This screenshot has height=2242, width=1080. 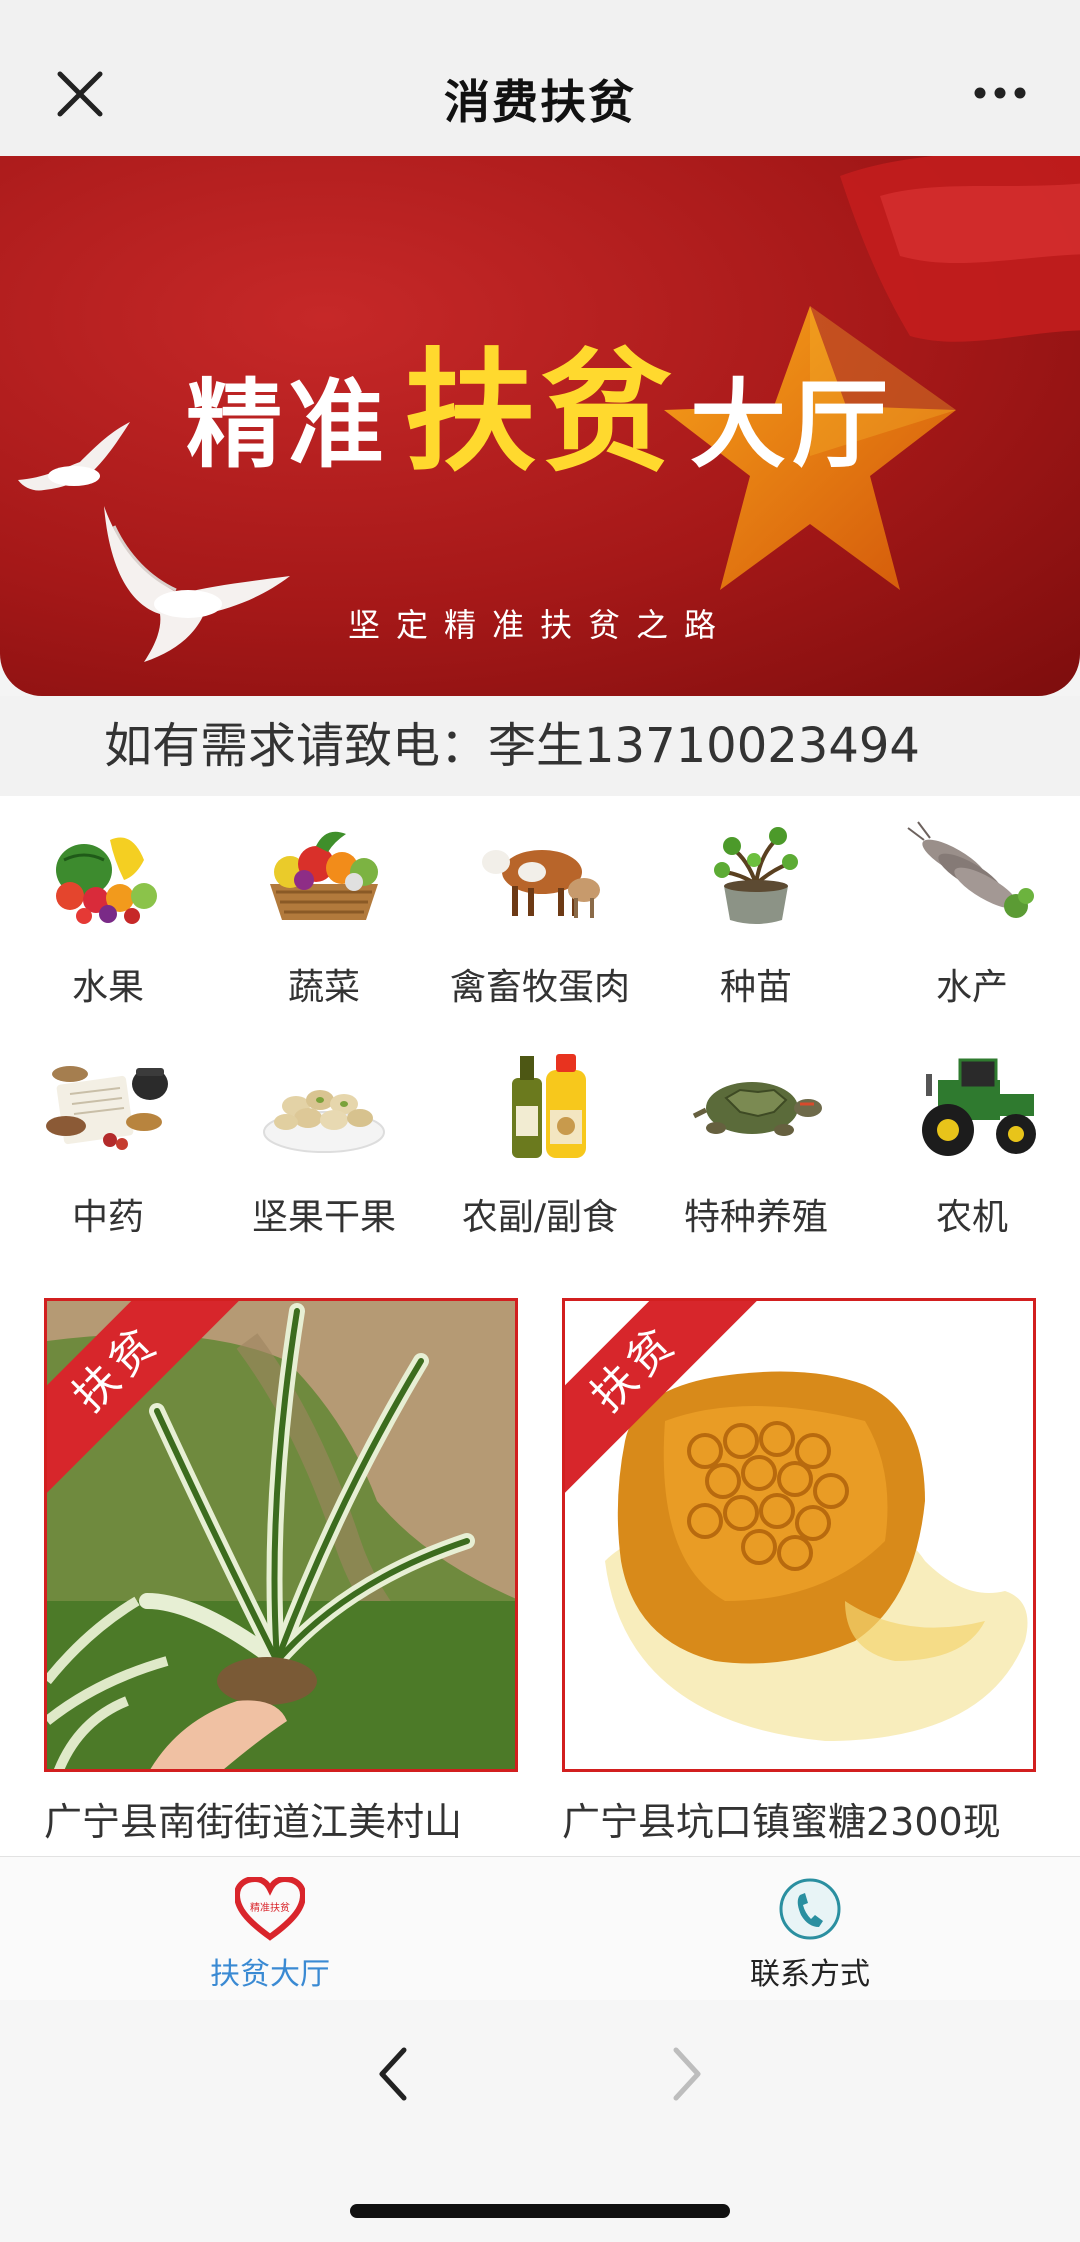 I want to click on category-seafood: 水产, so click(x=972, y=906).